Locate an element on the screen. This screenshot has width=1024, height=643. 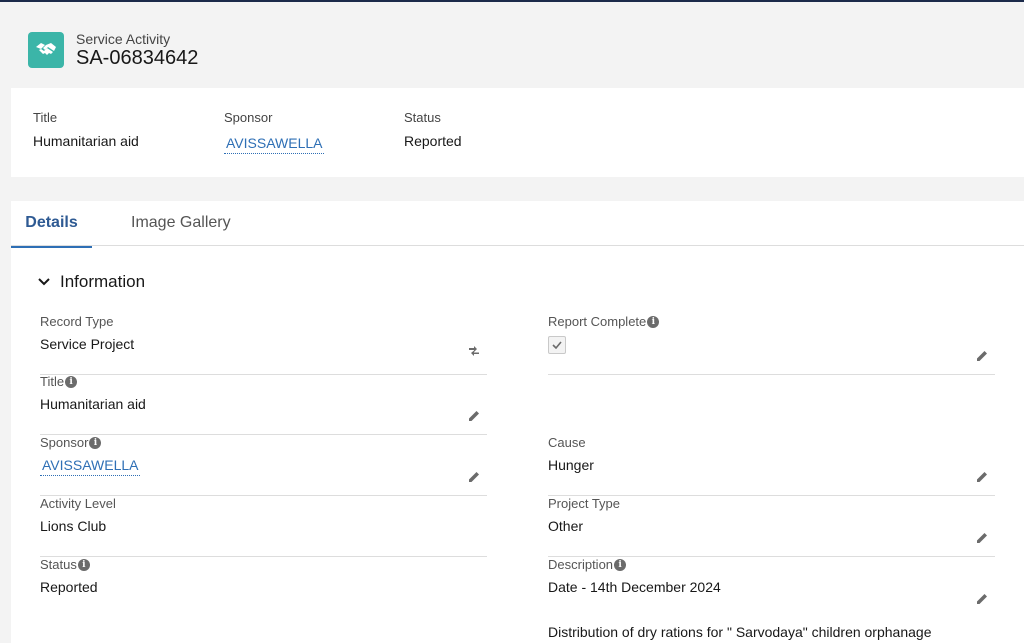
object-label: Service Activity is located at coordinates (123, 39).